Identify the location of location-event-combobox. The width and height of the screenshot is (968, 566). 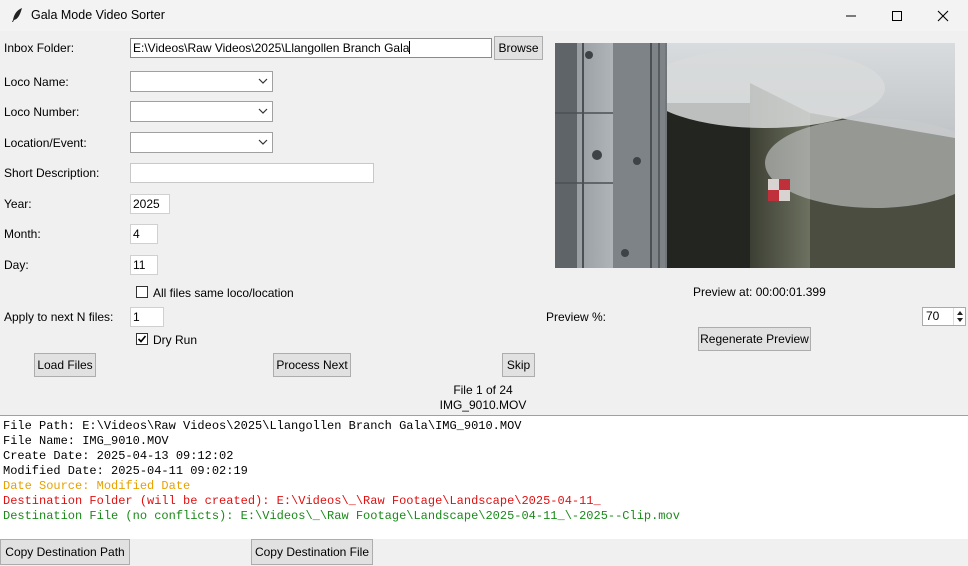
(201, 142).